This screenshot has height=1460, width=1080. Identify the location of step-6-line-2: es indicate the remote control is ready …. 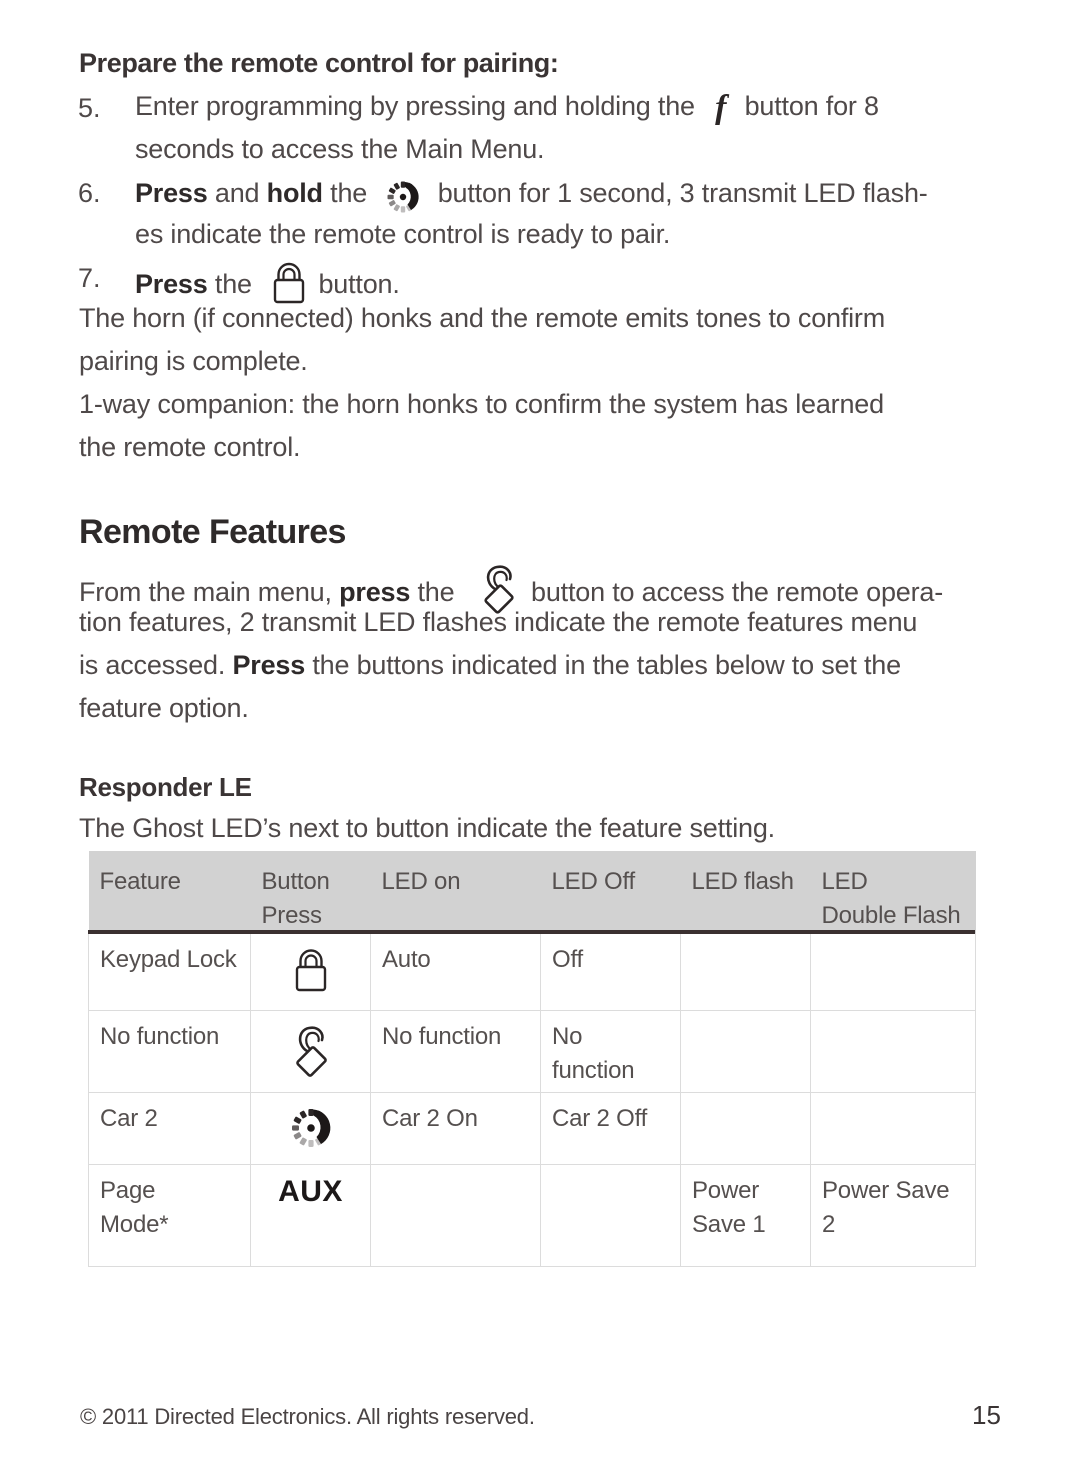
(403, 234).